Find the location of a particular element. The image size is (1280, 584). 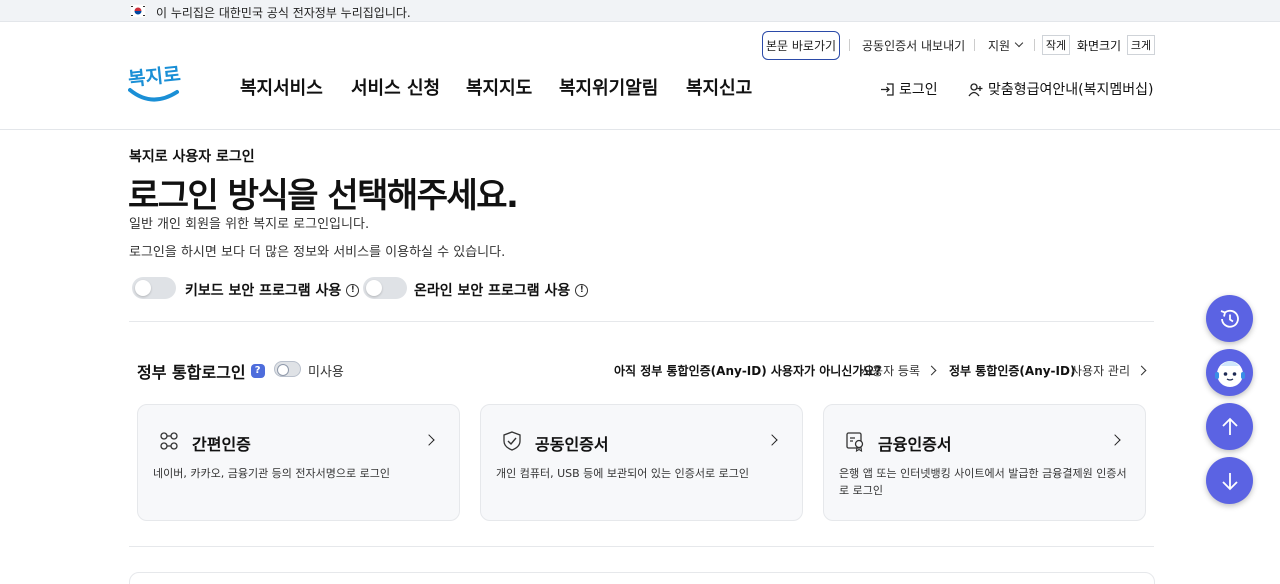

any-id-question-text: 아직 정부 통합인증(Any-ID) 사용자가 아니신가요? is located at coordinates (748, 371).